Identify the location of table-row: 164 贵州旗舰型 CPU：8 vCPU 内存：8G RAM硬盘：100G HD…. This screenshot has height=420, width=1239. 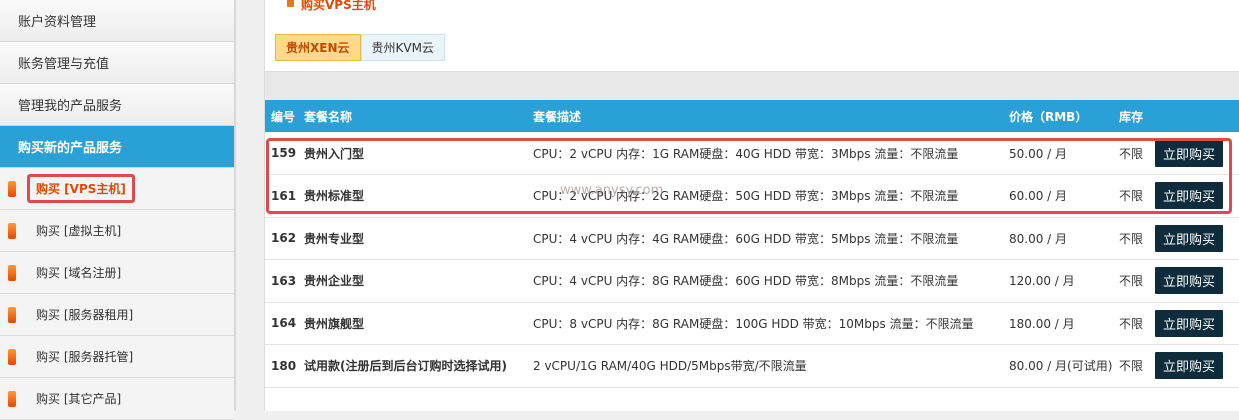
(752, 323).